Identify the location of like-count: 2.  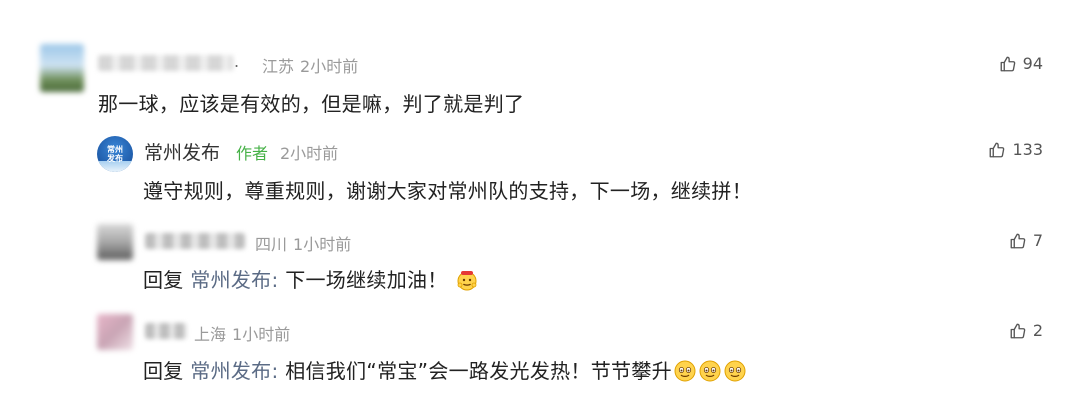
(1037, 330).